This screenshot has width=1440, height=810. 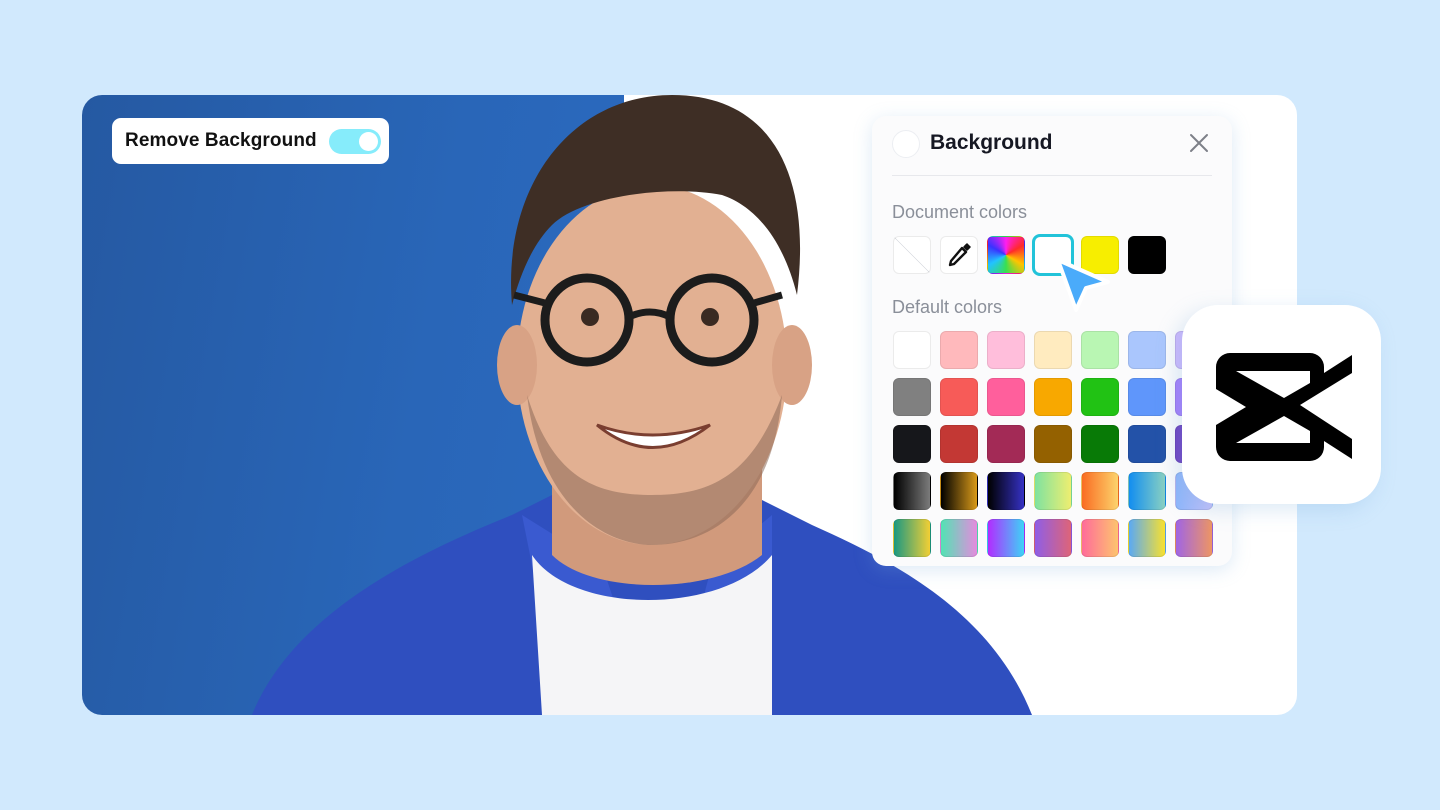 What do you see at coordinates (1147, 255) in the screenshot?
I see `document-color-black` at bounding box center [1147, 255].